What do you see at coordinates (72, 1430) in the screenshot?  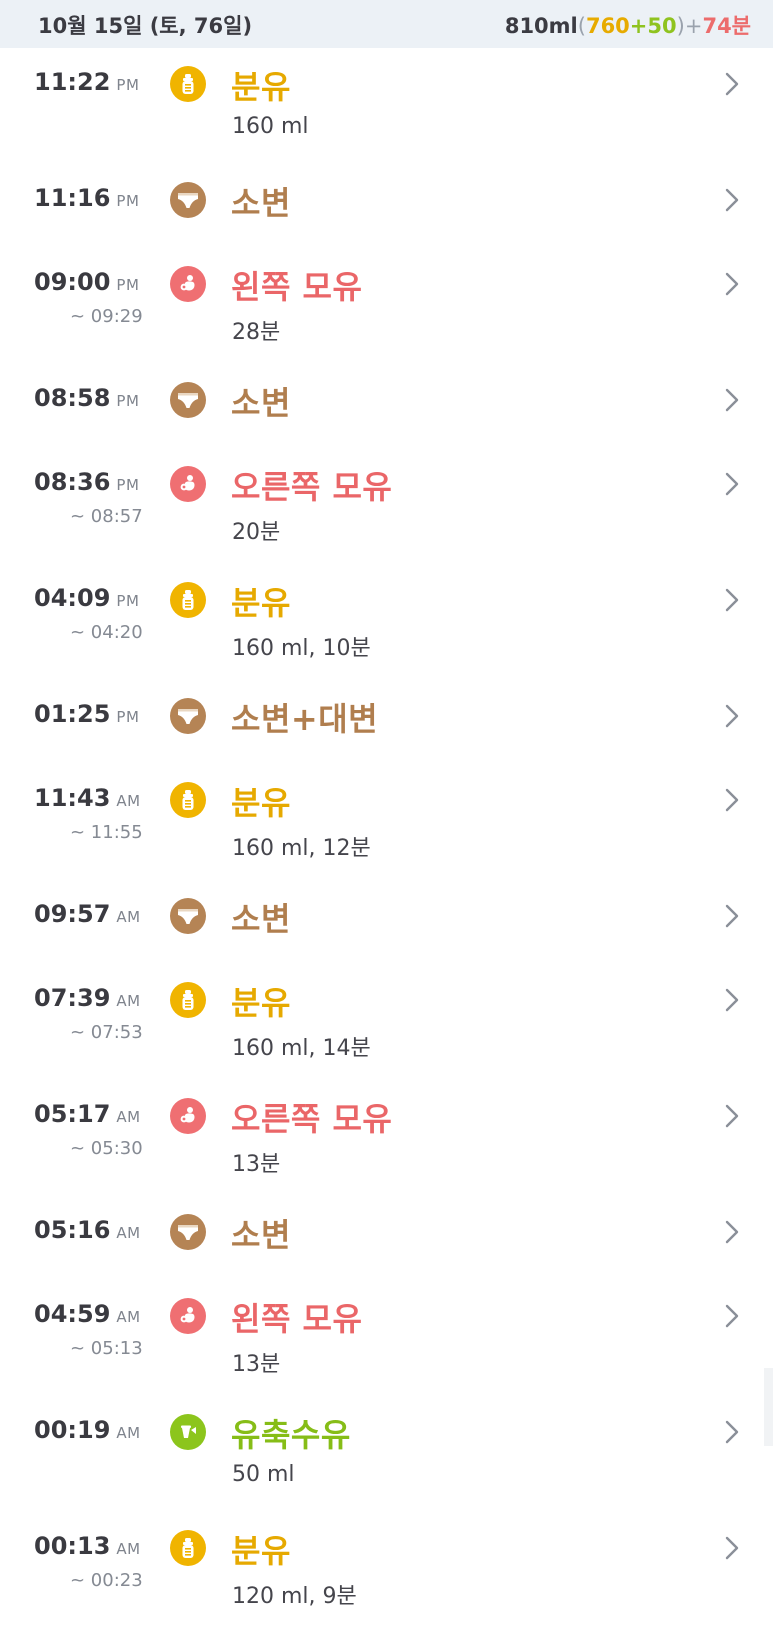 I see `start-time-value: 00:19` at bounding box center [72, 1430].